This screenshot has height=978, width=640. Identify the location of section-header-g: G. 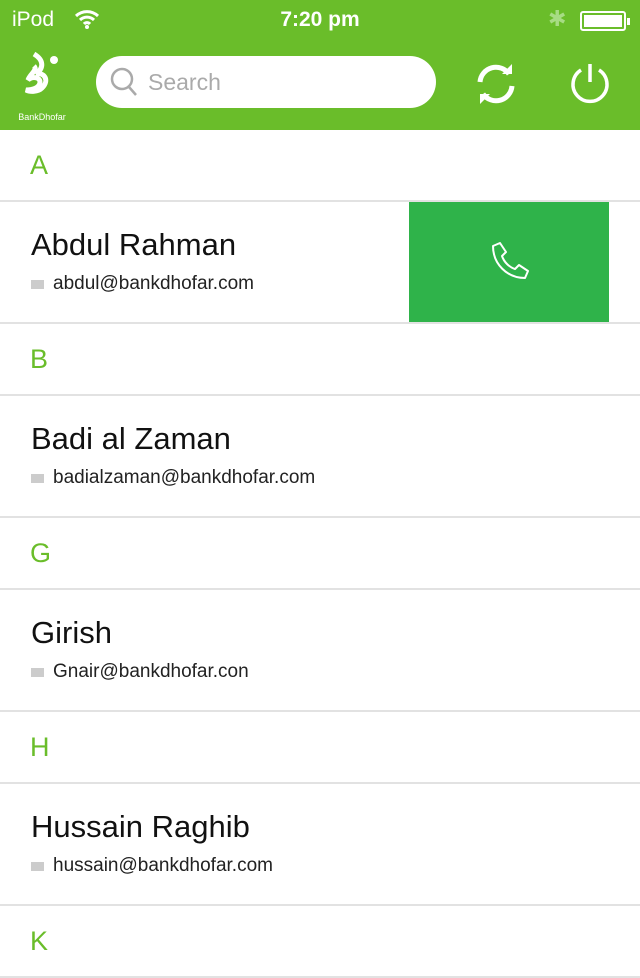
(320, 554).